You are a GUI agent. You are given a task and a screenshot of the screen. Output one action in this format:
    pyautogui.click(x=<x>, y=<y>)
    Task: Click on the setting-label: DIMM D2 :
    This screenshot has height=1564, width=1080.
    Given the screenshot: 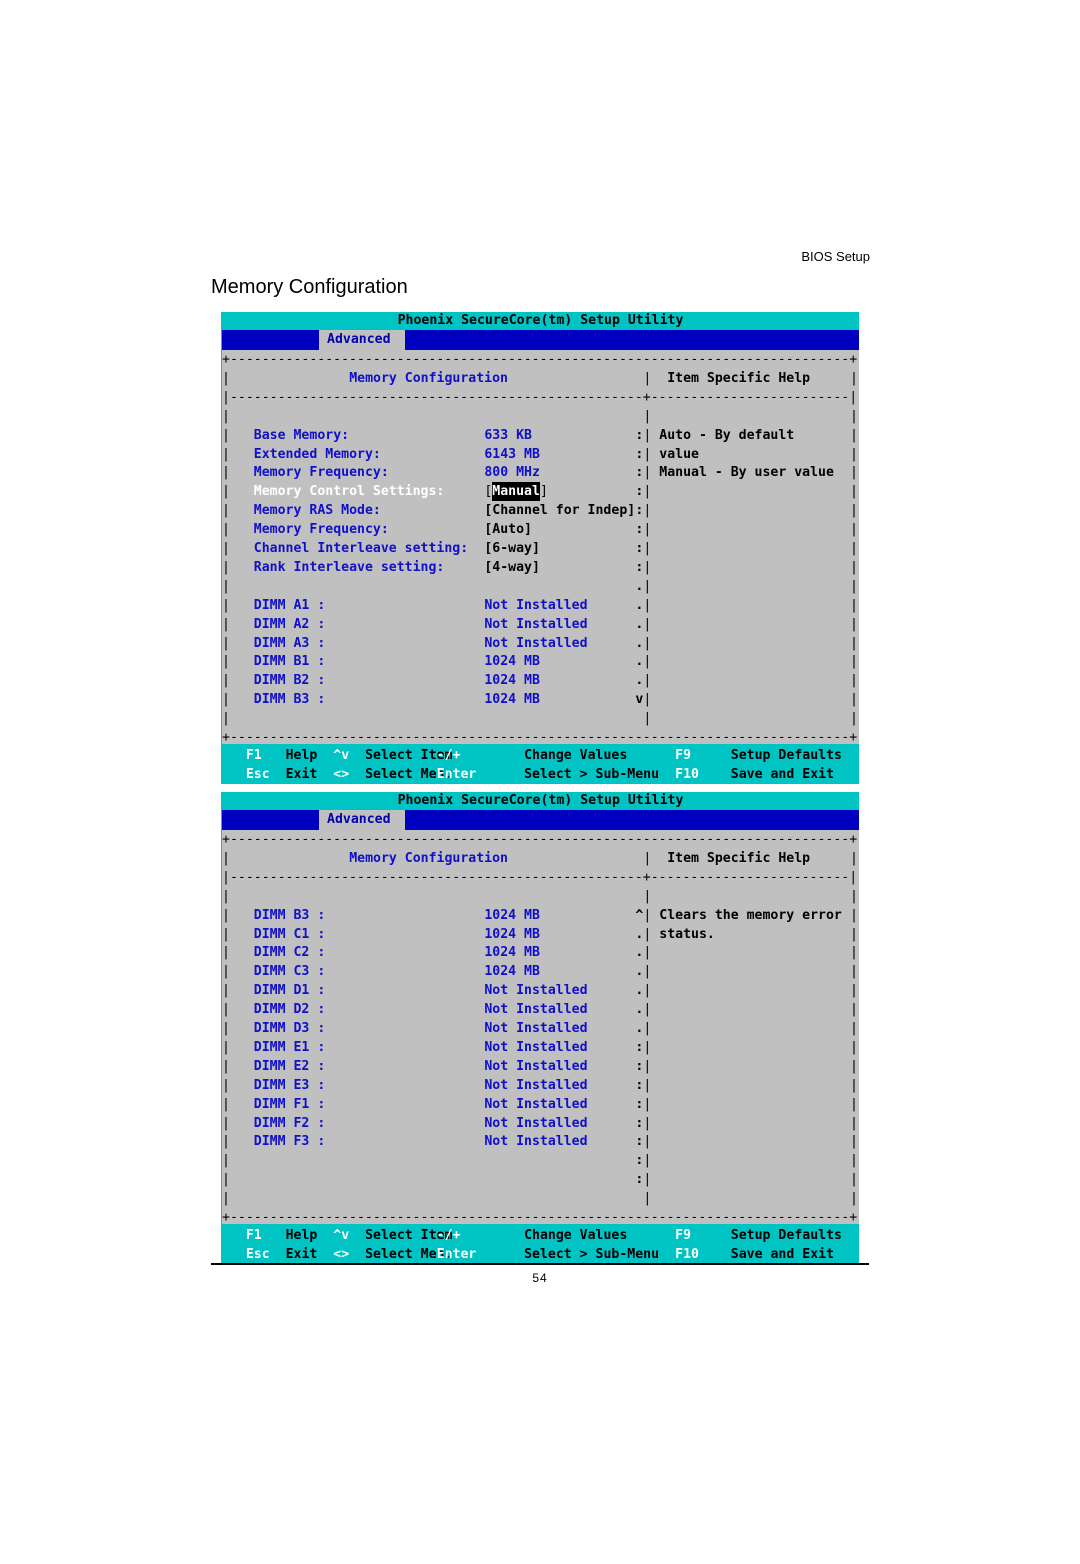 What is the action you would take?
    pyautogui.click(x=289, y=1009)
    